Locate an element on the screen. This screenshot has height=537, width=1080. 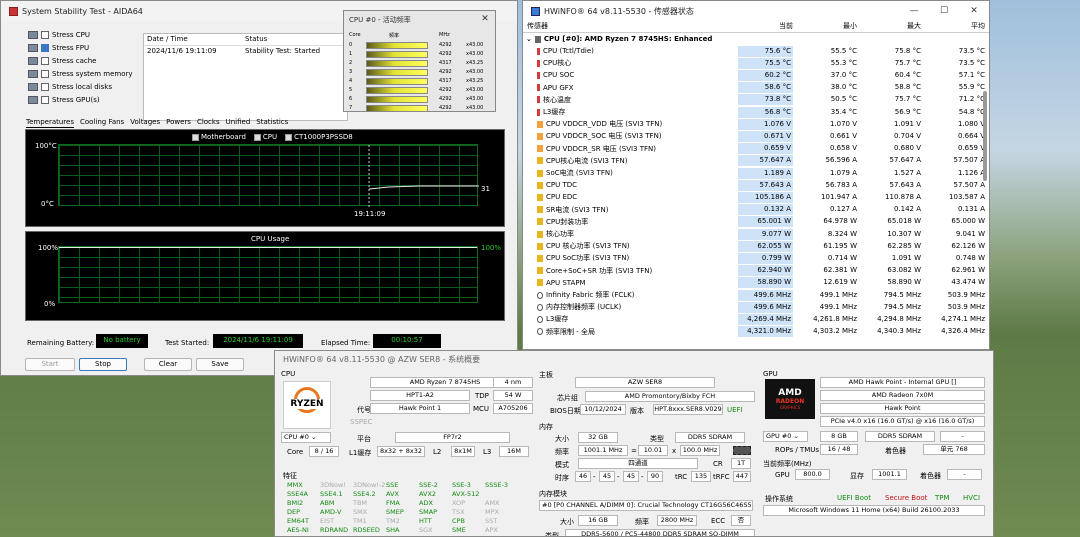
save-button: Save is located at coordinates (220, 364).